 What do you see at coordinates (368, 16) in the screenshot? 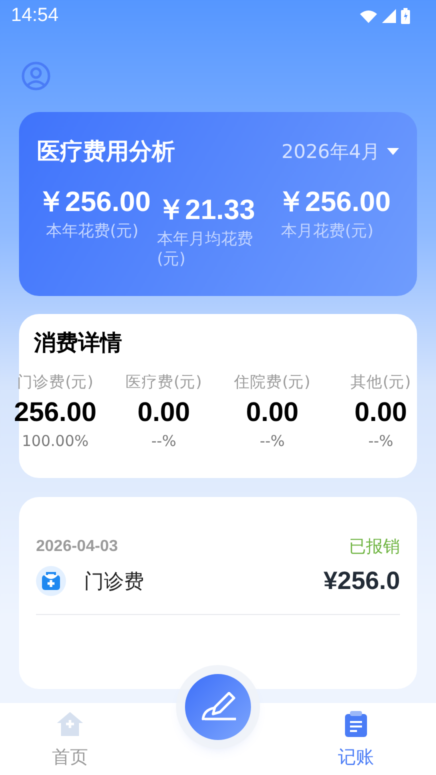
I see `wifi-icon` at bounding box center [368, 16].